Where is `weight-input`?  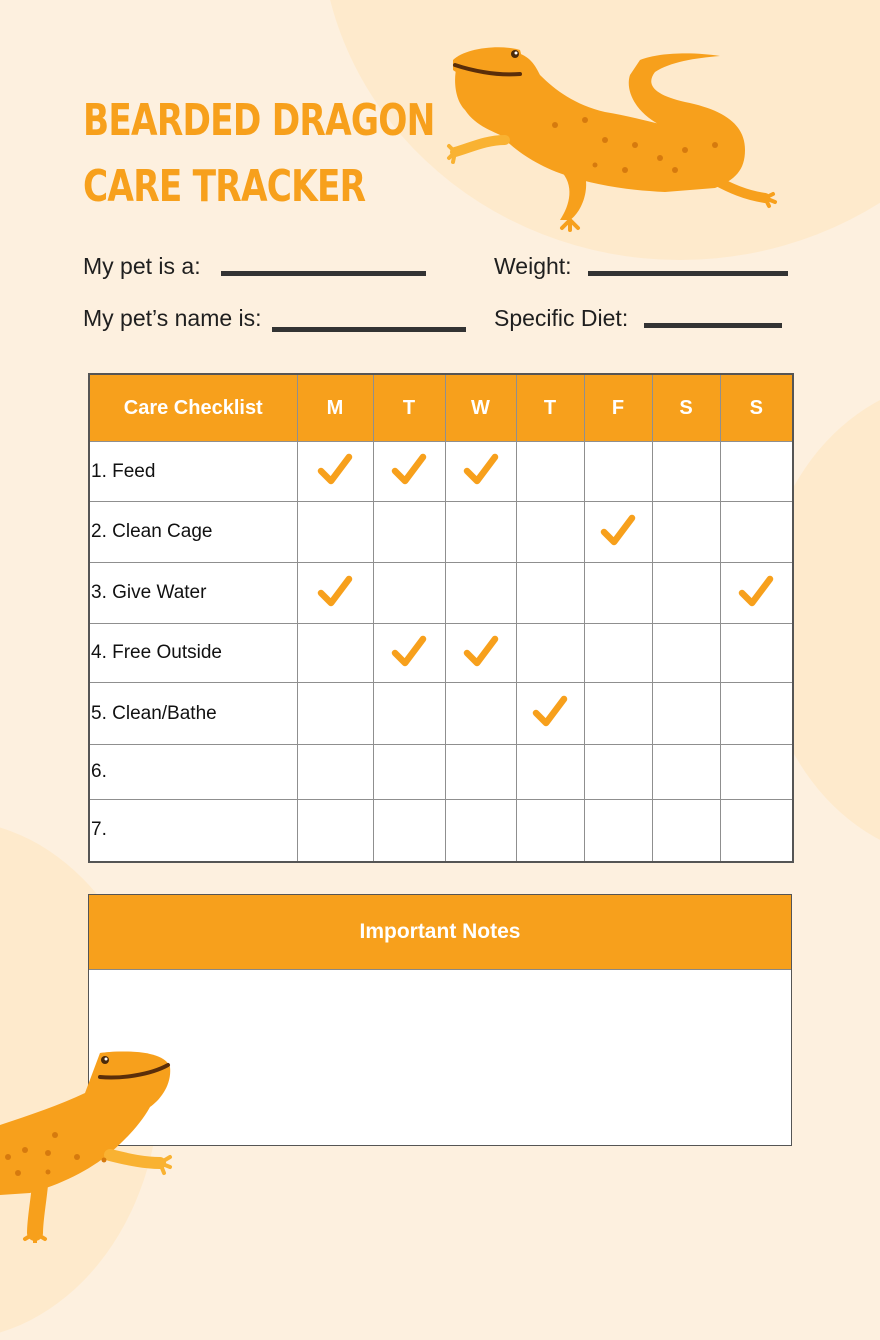 weight-input is located at coordinates (687, 273).